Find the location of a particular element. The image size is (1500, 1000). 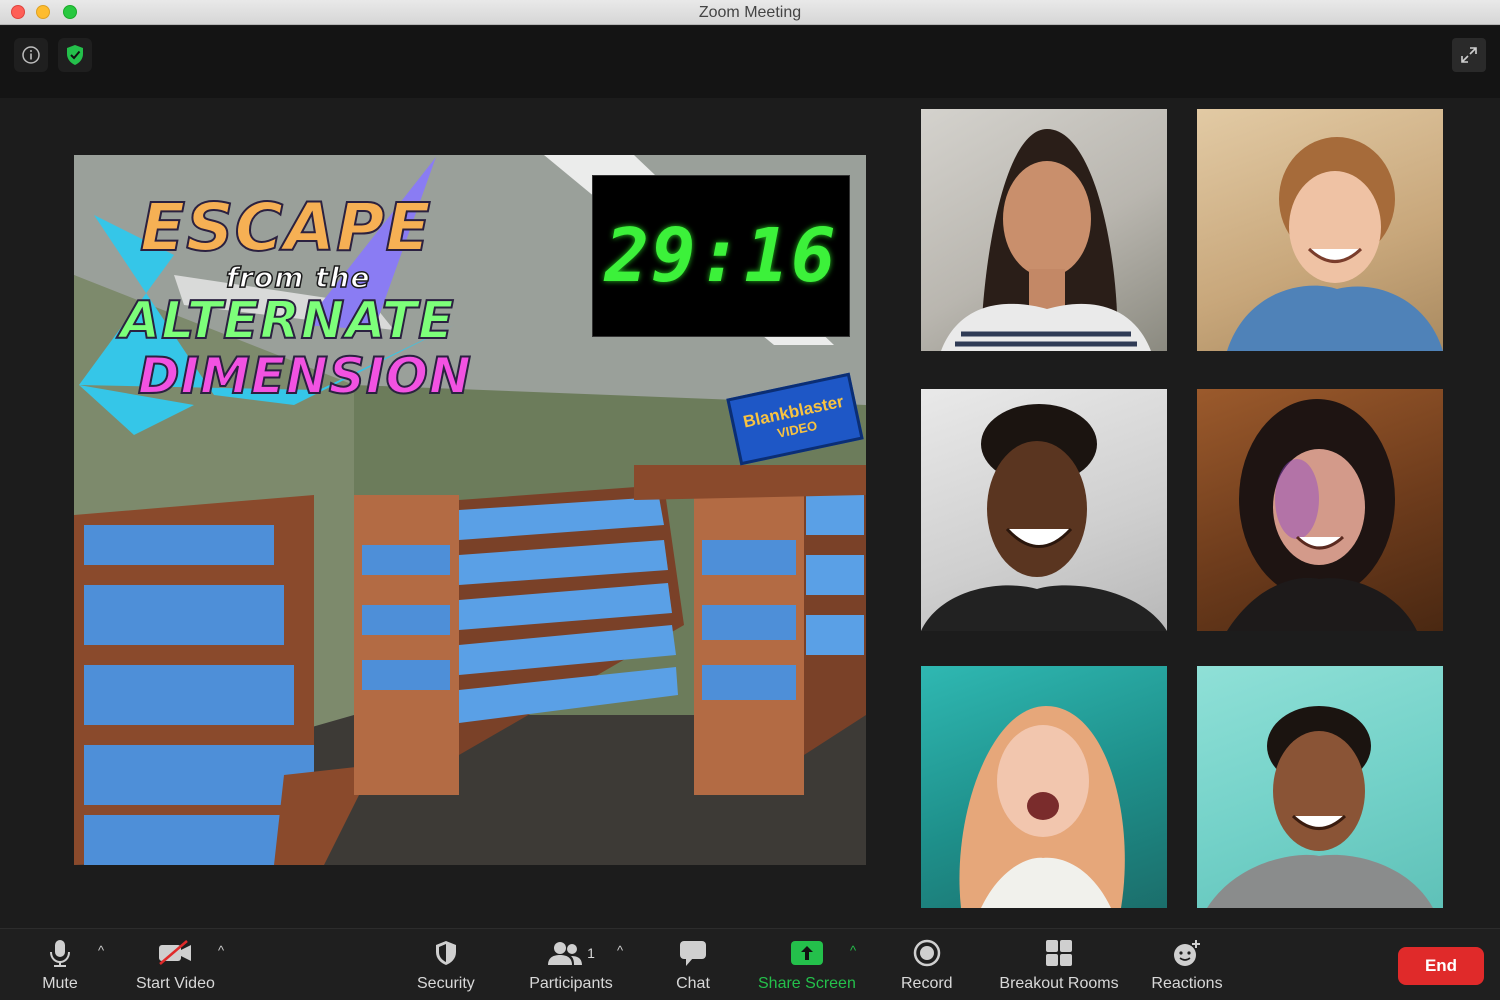

video-options-caret: ^ is located at coordinates (221, 950).